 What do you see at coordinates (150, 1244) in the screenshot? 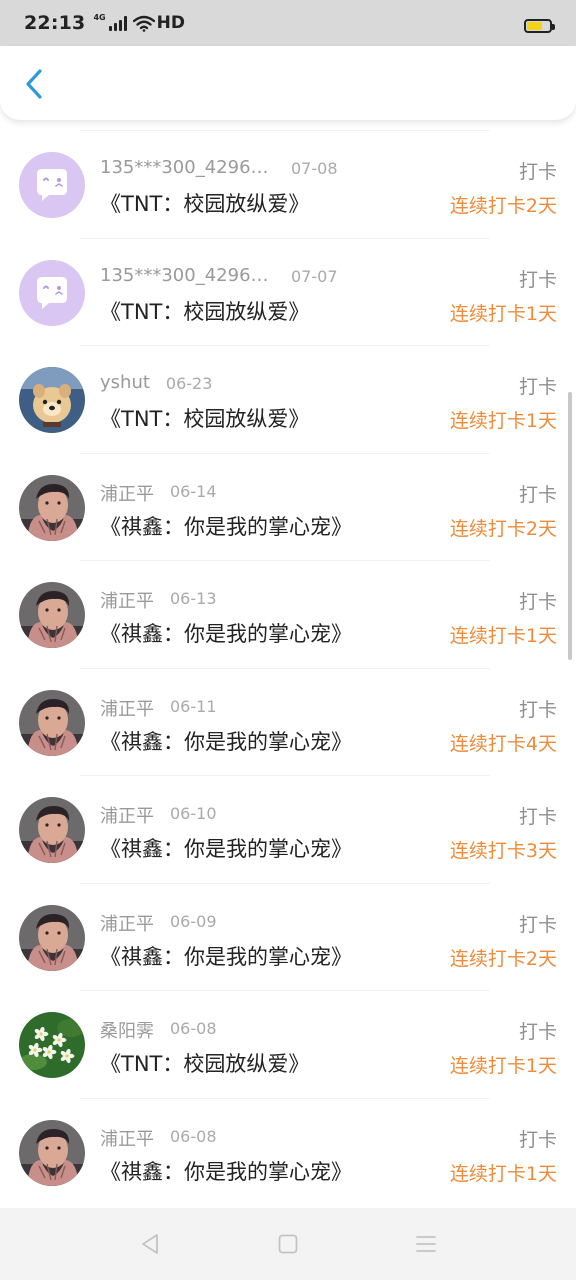
I see `triangle-back-icon` at bounding box center [150, 1244].